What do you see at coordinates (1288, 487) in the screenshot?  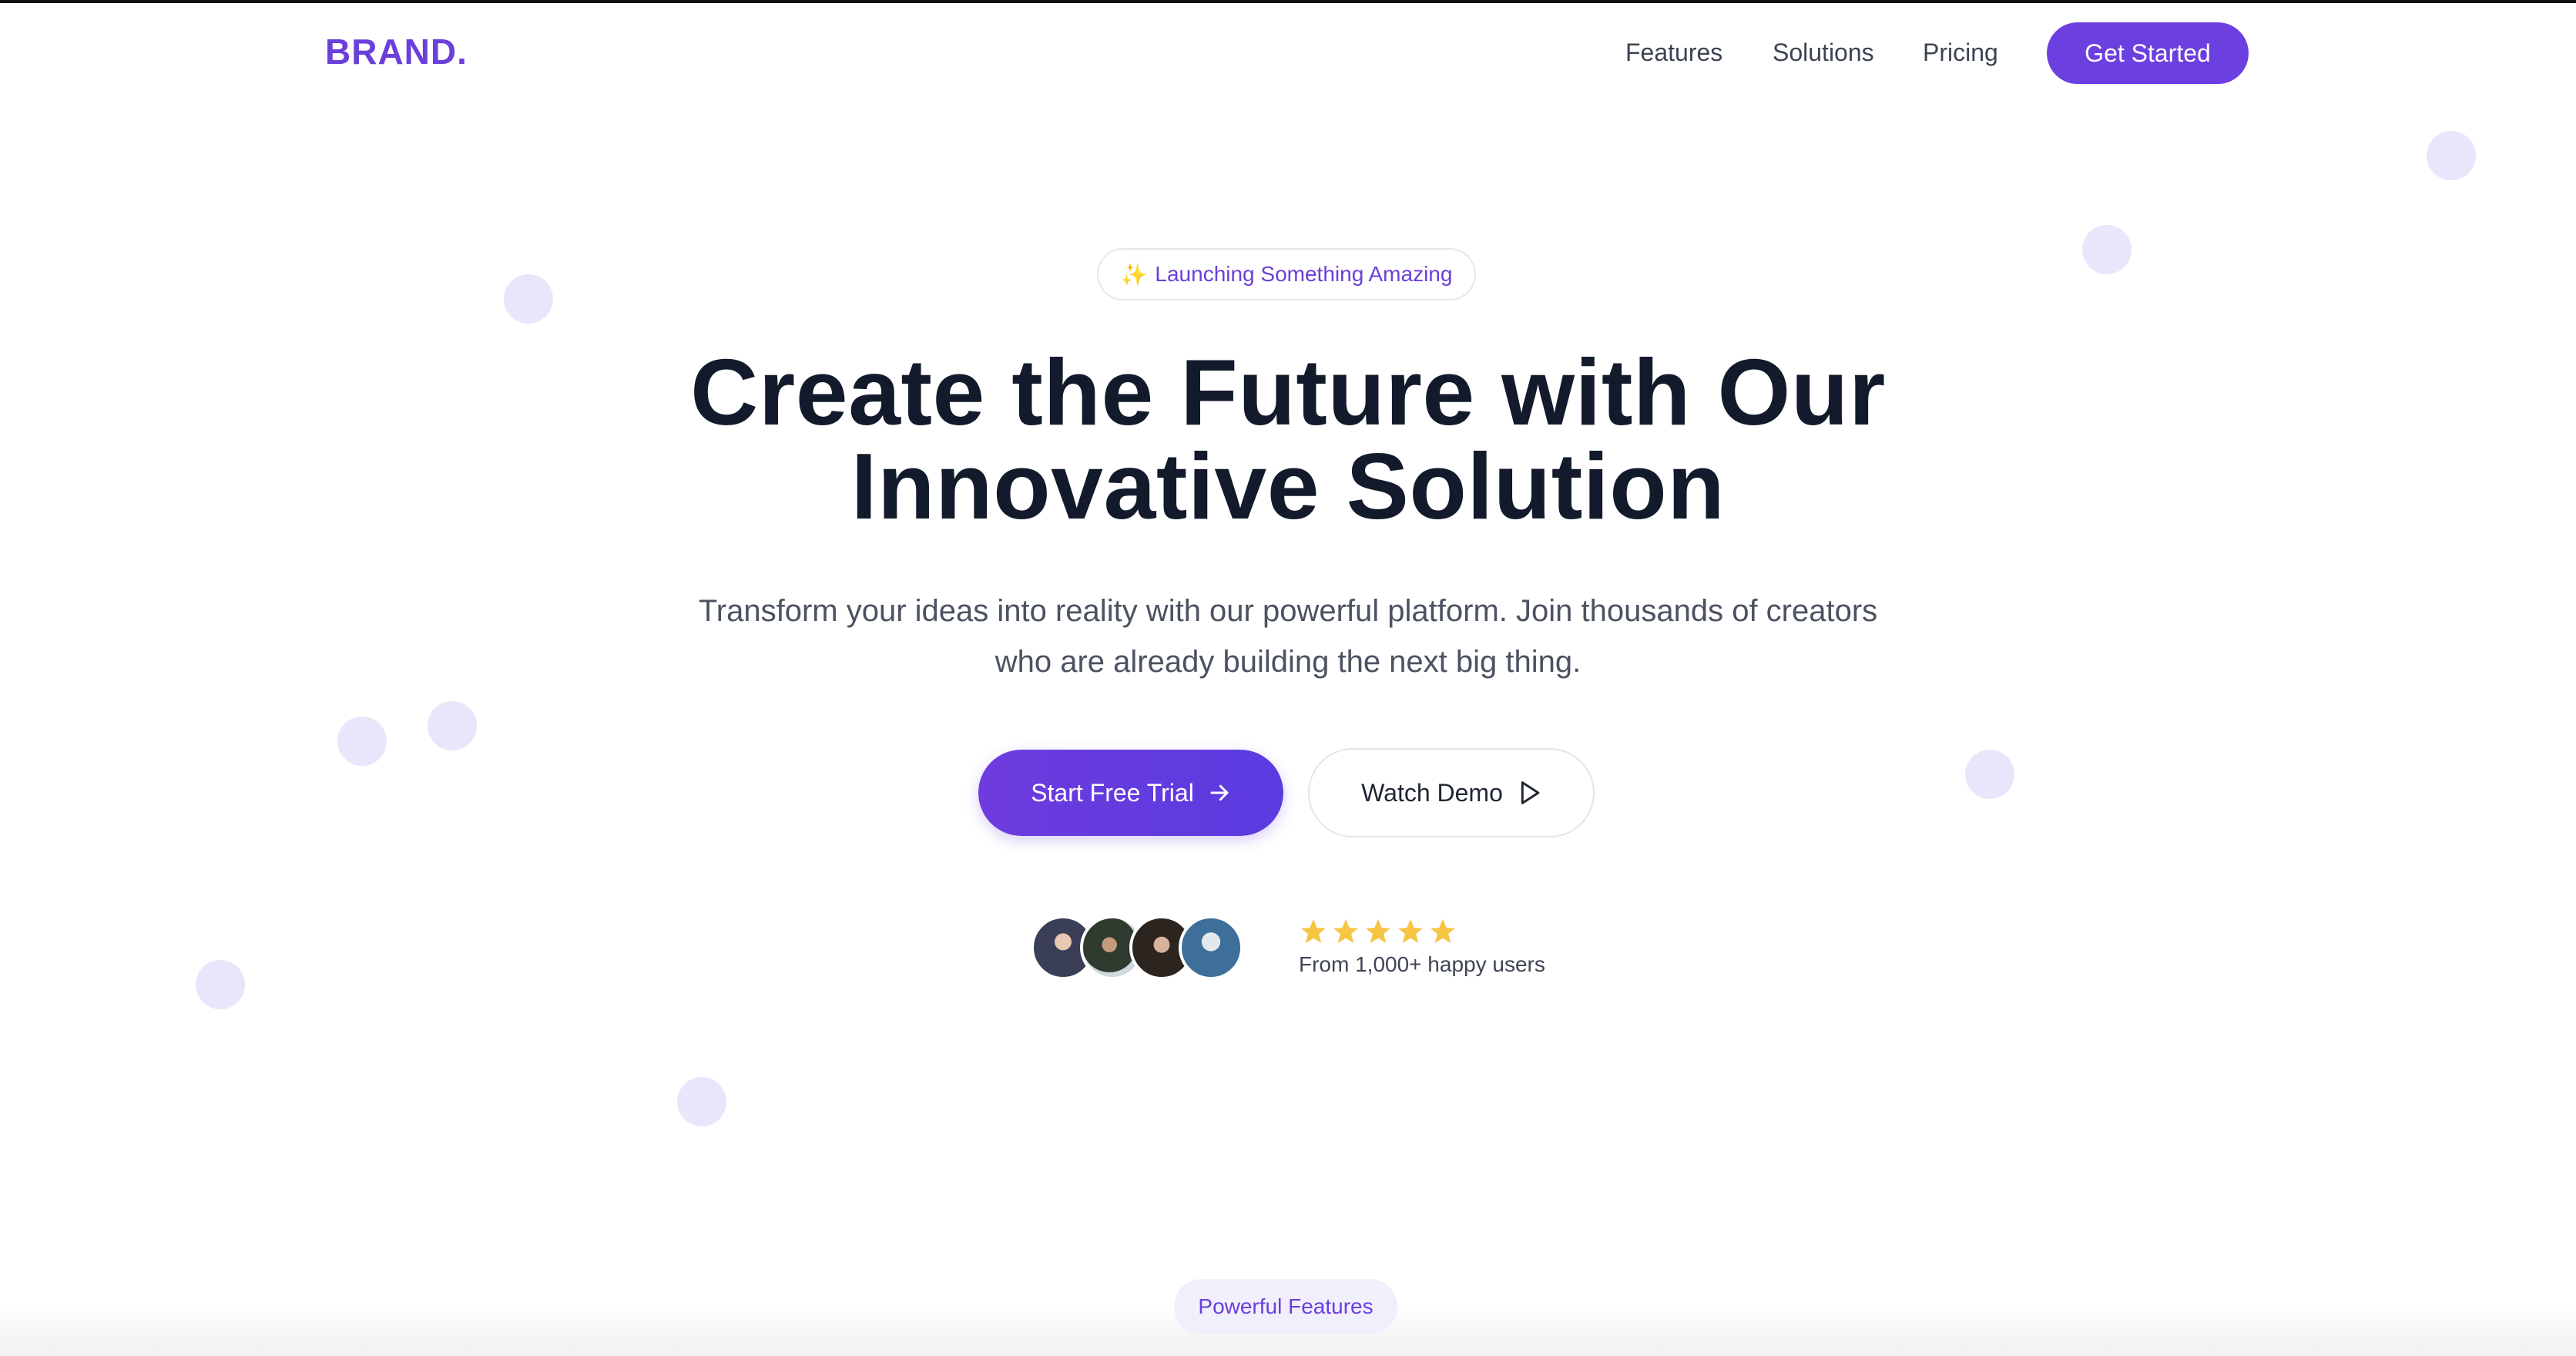 I see `hero-headline-line-2: Innovative Solution` at bounding box center [1288, 487].